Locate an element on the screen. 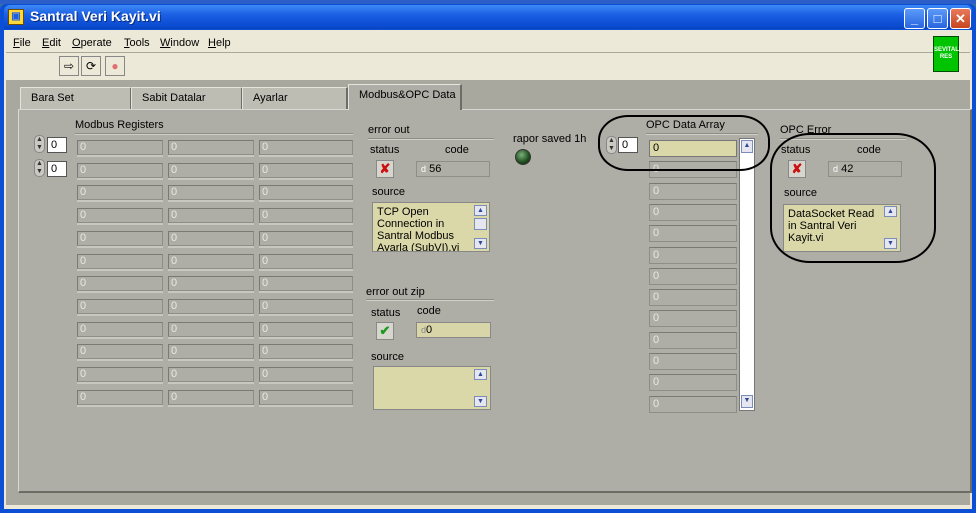 Image resolution: width=976 pixels, height=513 pixels. minimize-icon: _ is located at coordinates (914, 18).